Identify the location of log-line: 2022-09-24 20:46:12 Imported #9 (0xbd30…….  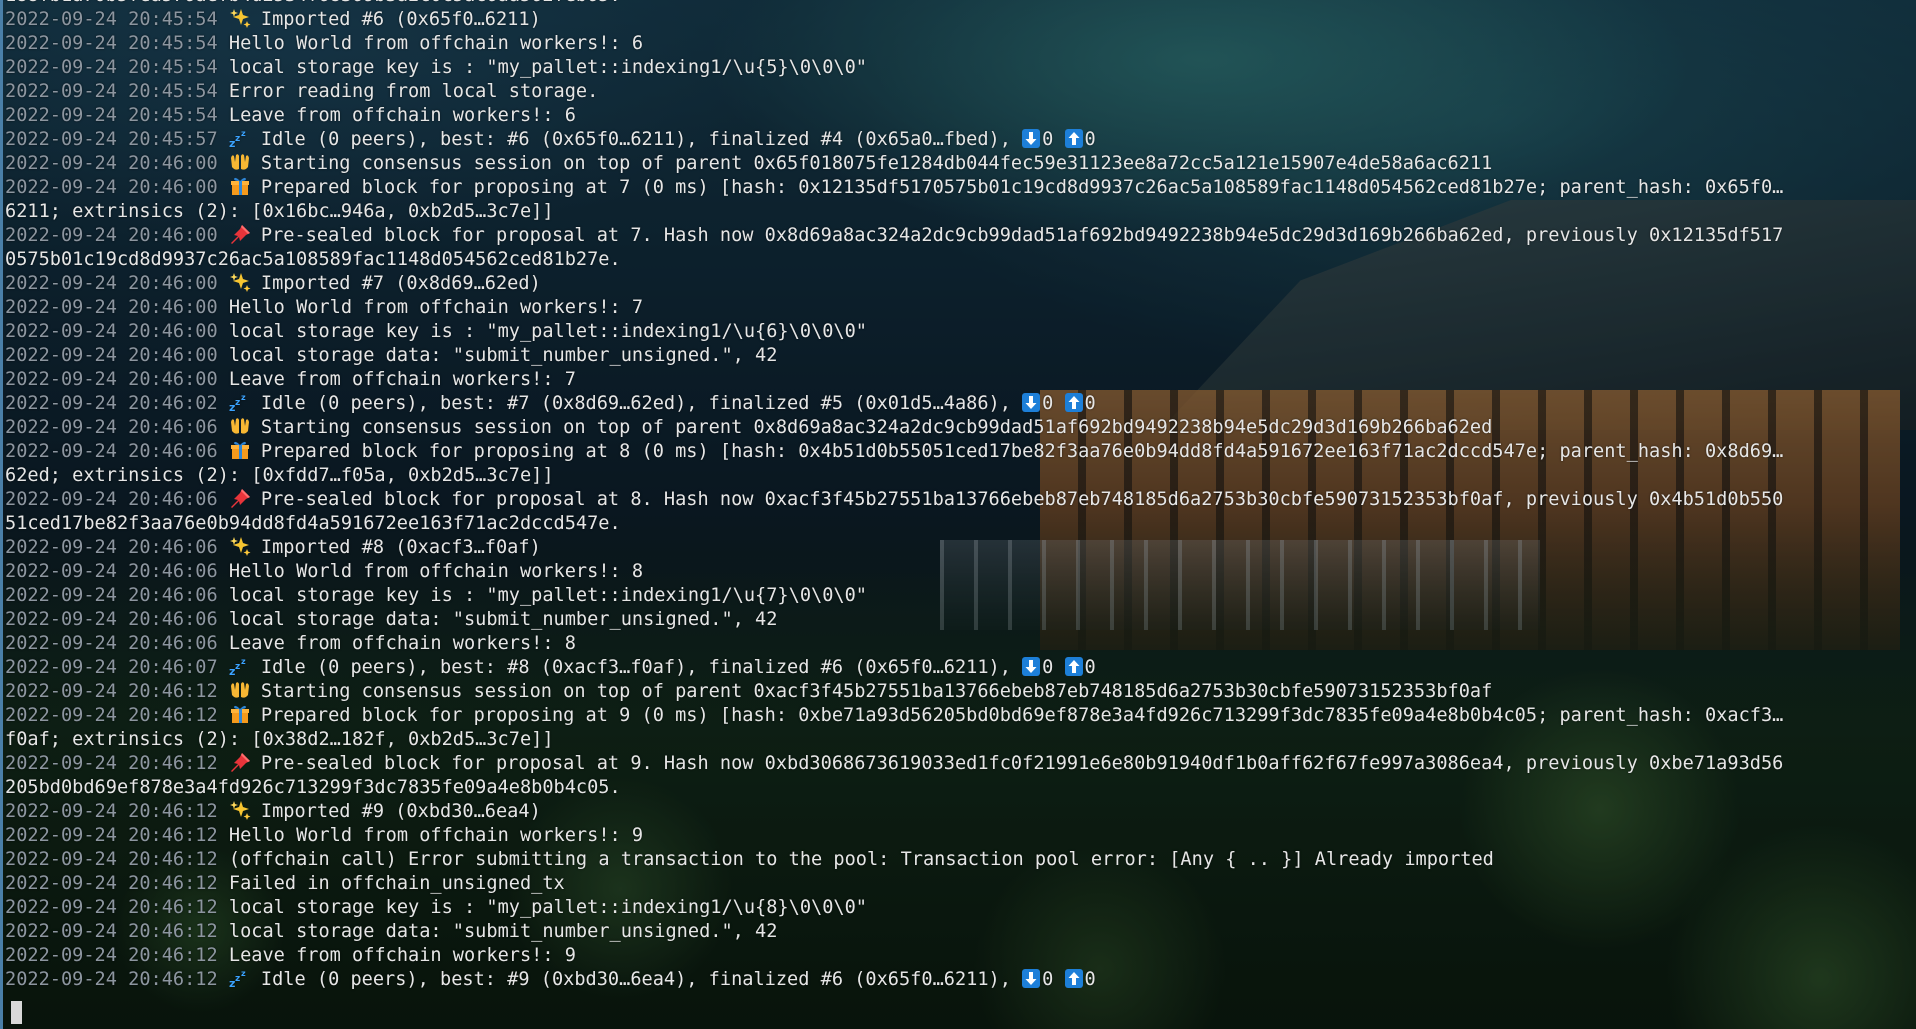
(958, 812).